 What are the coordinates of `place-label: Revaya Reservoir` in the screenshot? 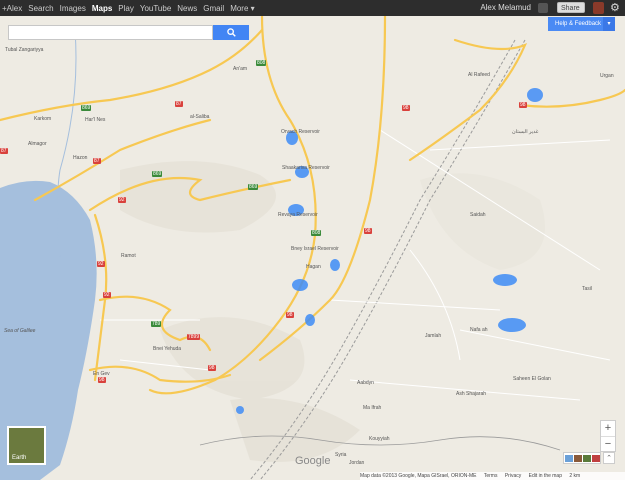 It's located at (298, 215).